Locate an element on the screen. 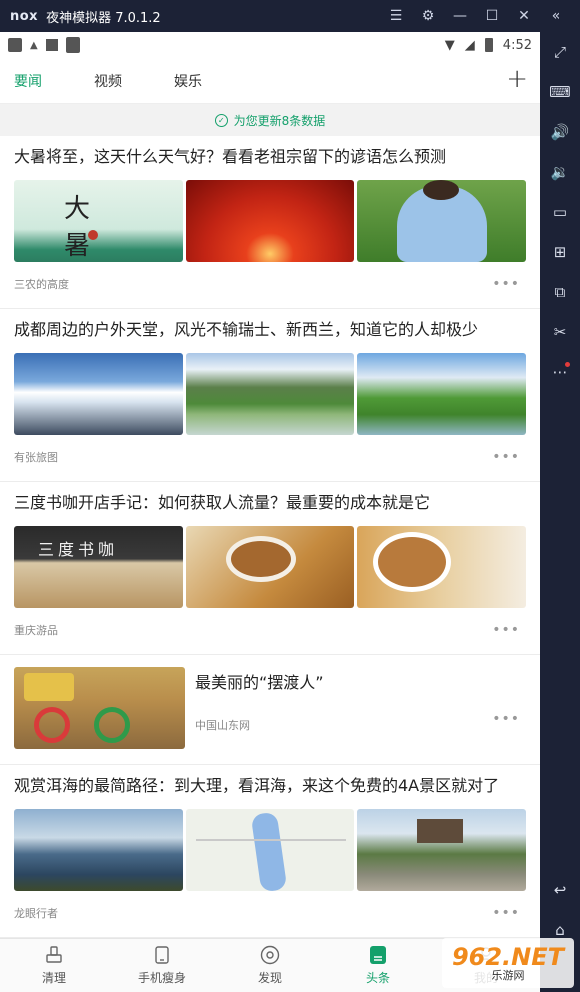  article-image-valley-river is located at coordinates (270, 394).